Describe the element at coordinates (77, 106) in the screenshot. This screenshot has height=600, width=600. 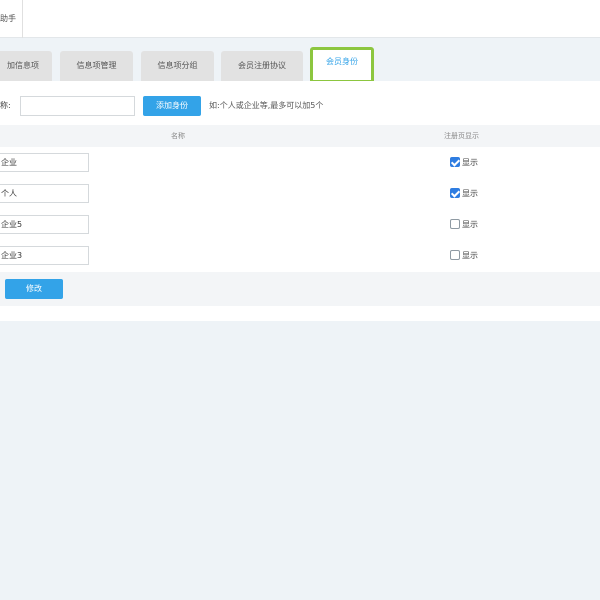
I see `identity-name-input` at that location.